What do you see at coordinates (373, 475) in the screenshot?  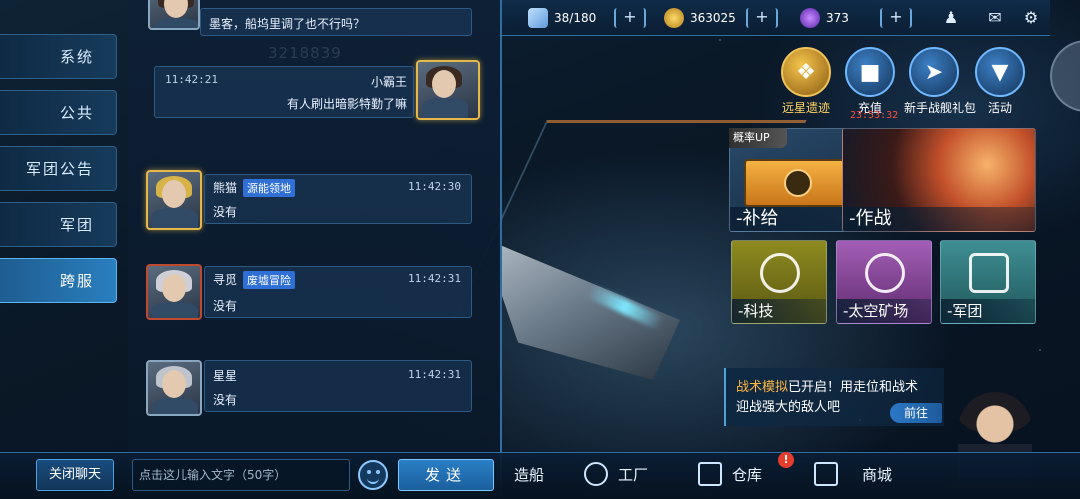 I see `emoji-icon` at bounding box center [373, 475].